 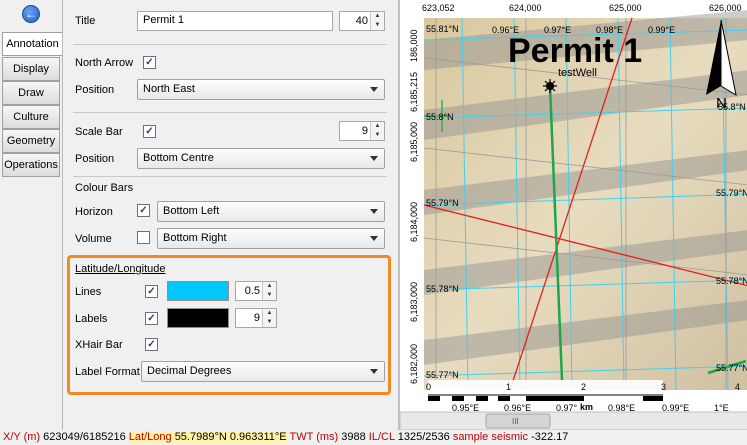 What do you see at coordinates (261, 158) in the screenshot?
I see `scale-position-dropdown: Bottom Centre` at bounding box center [261, 158].